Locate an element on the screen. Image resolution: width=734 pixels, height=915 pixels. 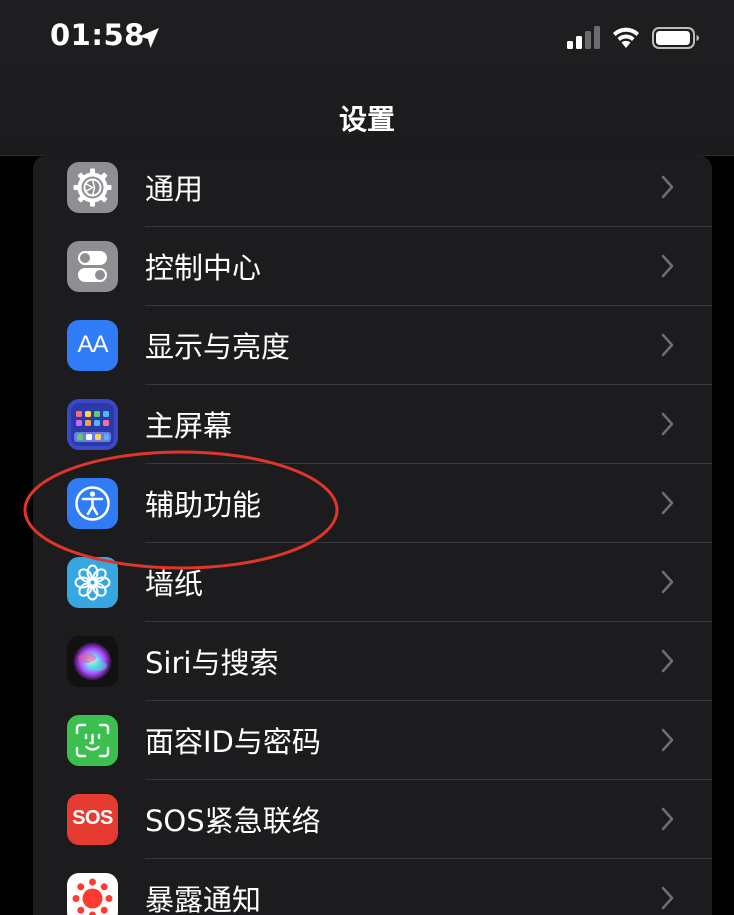
cellular-signal-icon is located at coordinates (584, 38).